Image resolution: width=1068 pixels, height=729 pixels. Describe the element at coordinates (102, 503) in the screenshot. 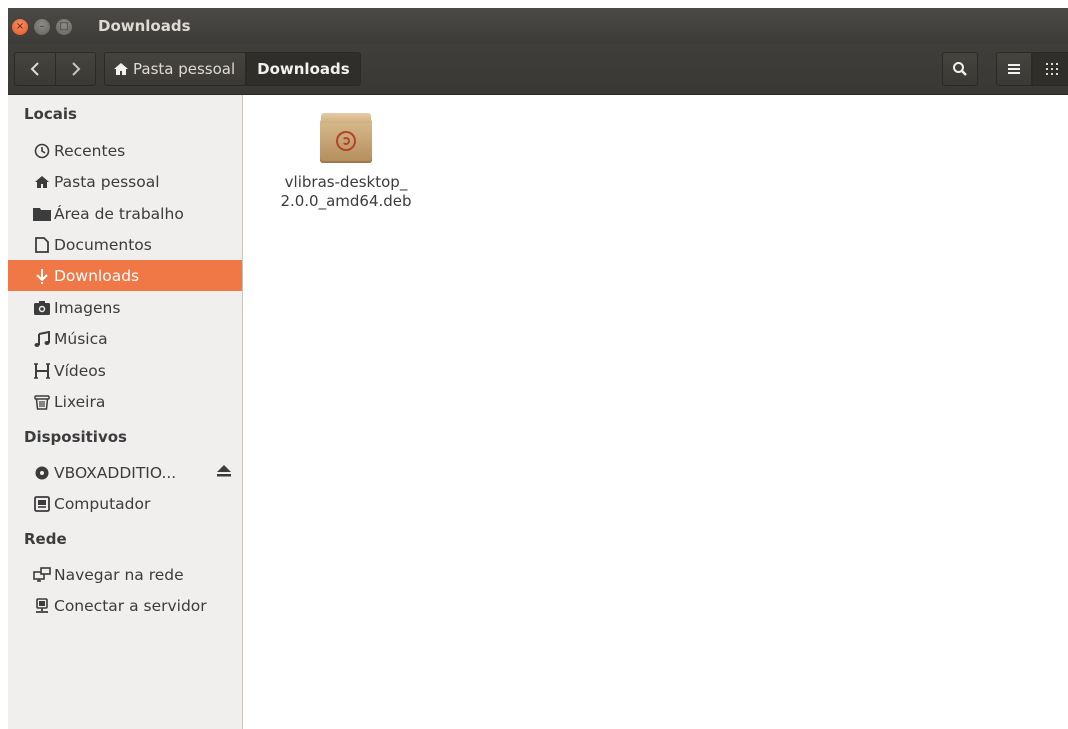

I see `sidebar-item-label: Computador` at that location.